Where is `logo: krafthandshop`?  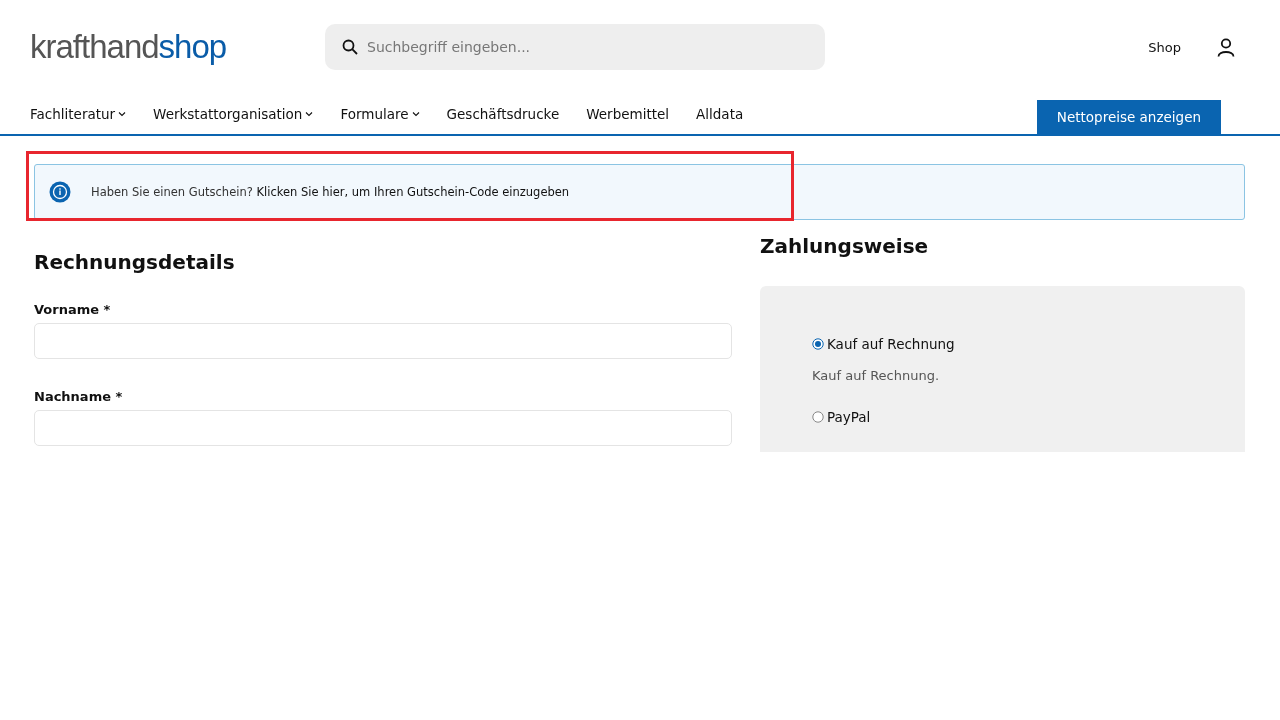
logo: krafthandshop is located at coordinates (177, 47).